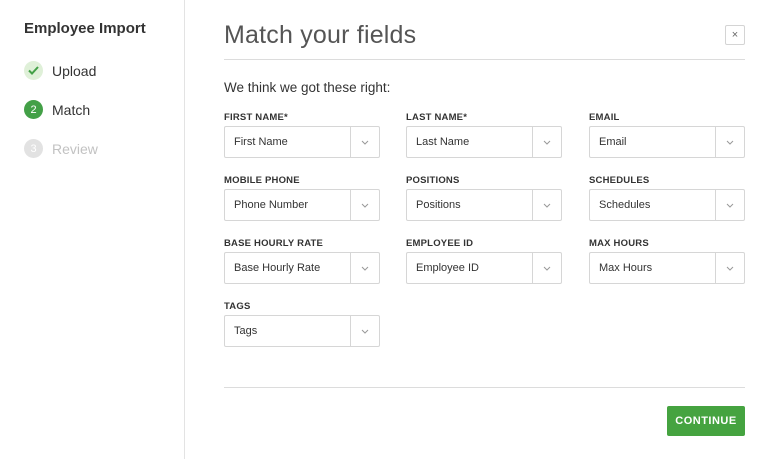 This screenshot has height=459, width=768. I want to click on select-value: Tags, so click(246, 331).